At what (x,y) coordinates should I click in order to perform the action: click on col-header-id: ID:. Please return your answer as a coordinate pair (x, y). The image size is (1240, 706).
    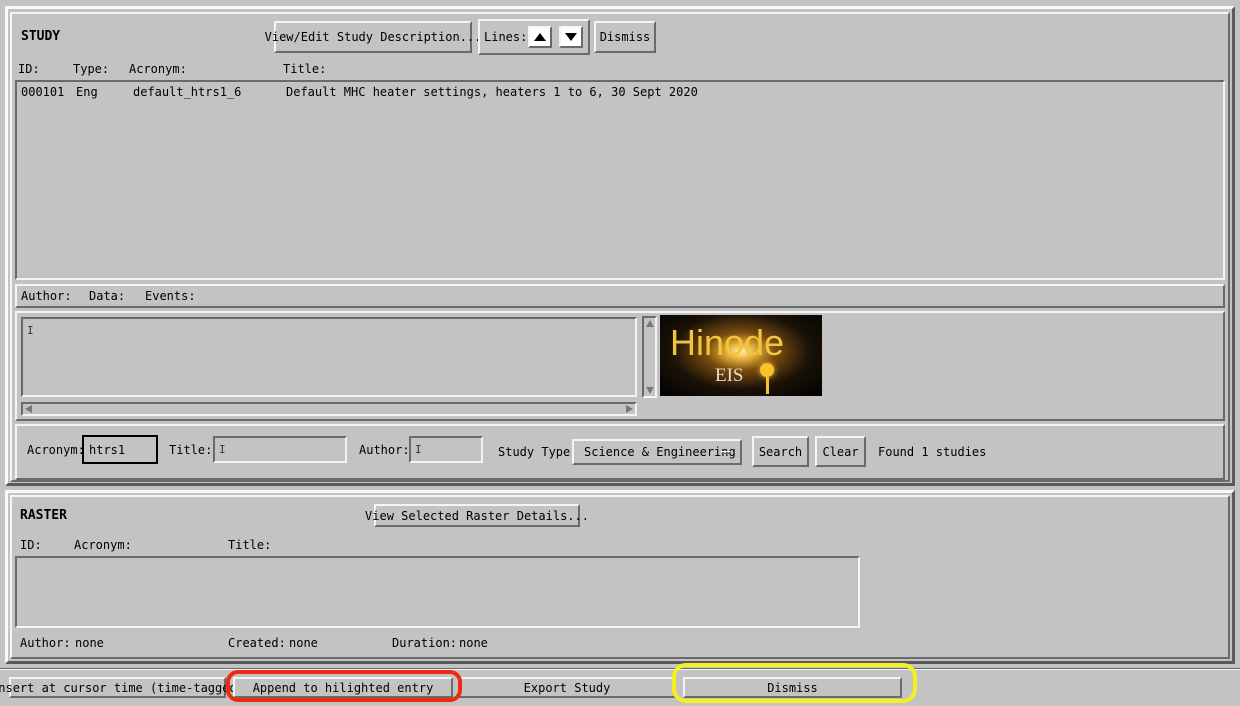
    Looking at the image, I should click on (29, 69).